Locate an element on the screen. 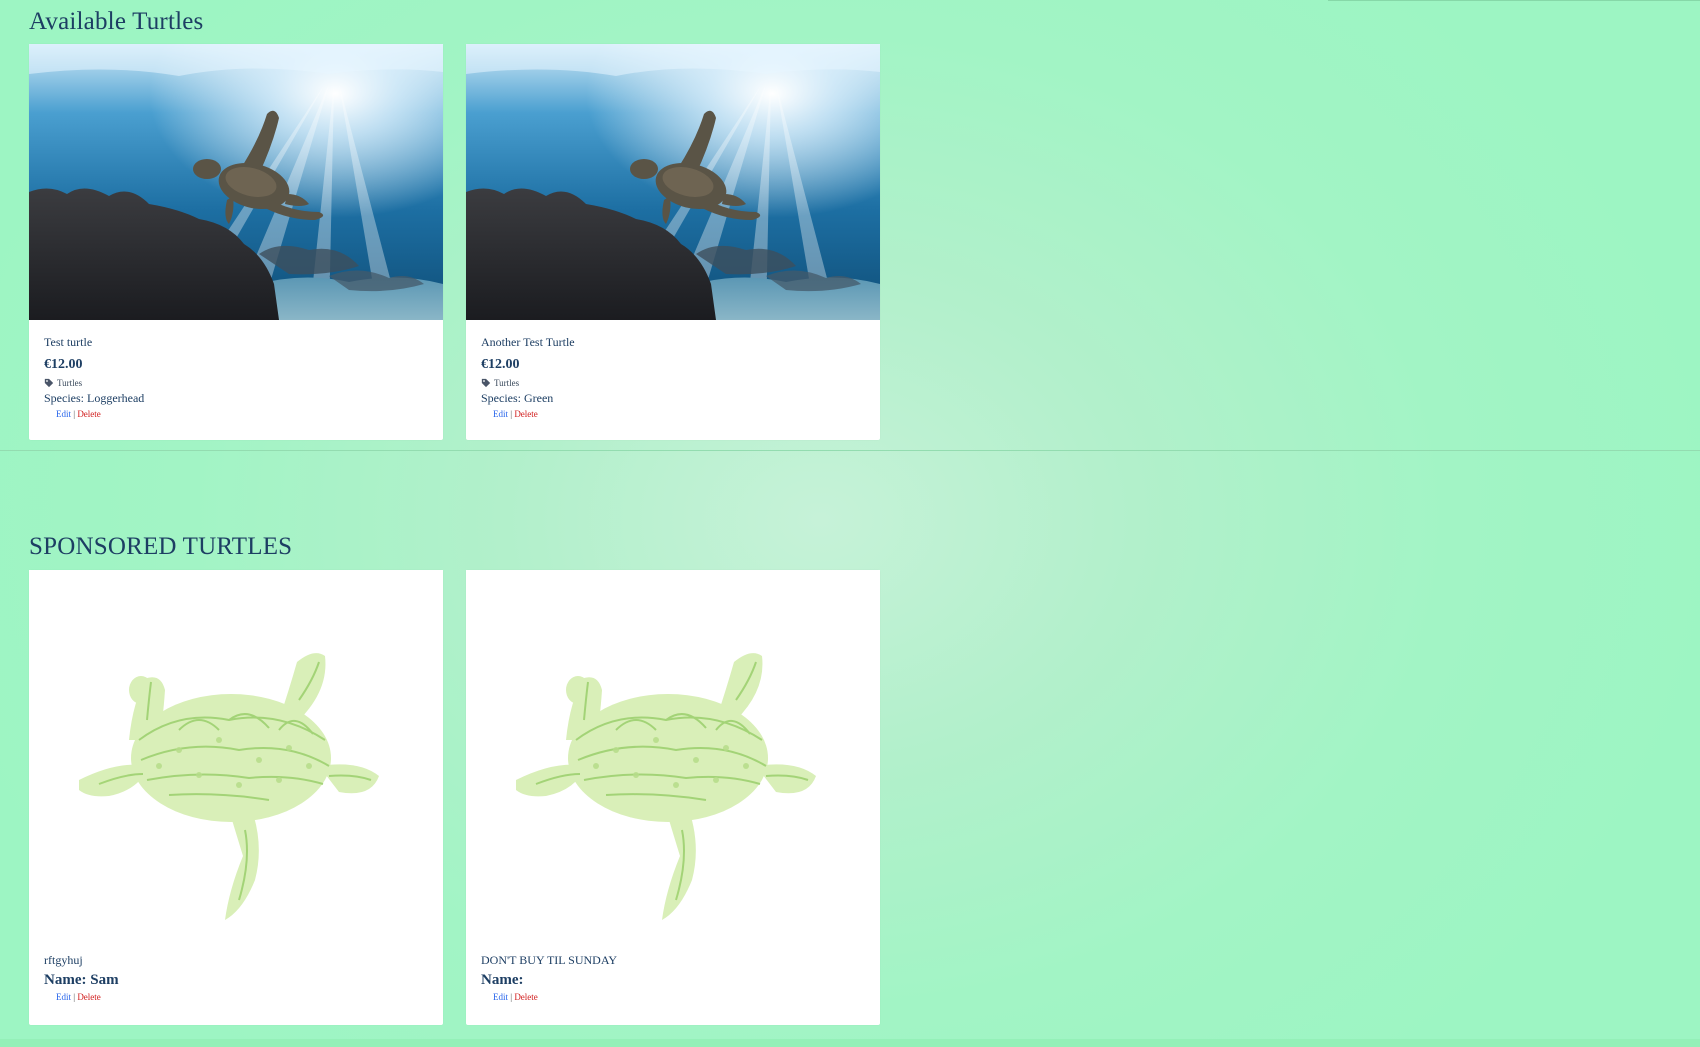  section-divider is located at coordinates (850, 450).